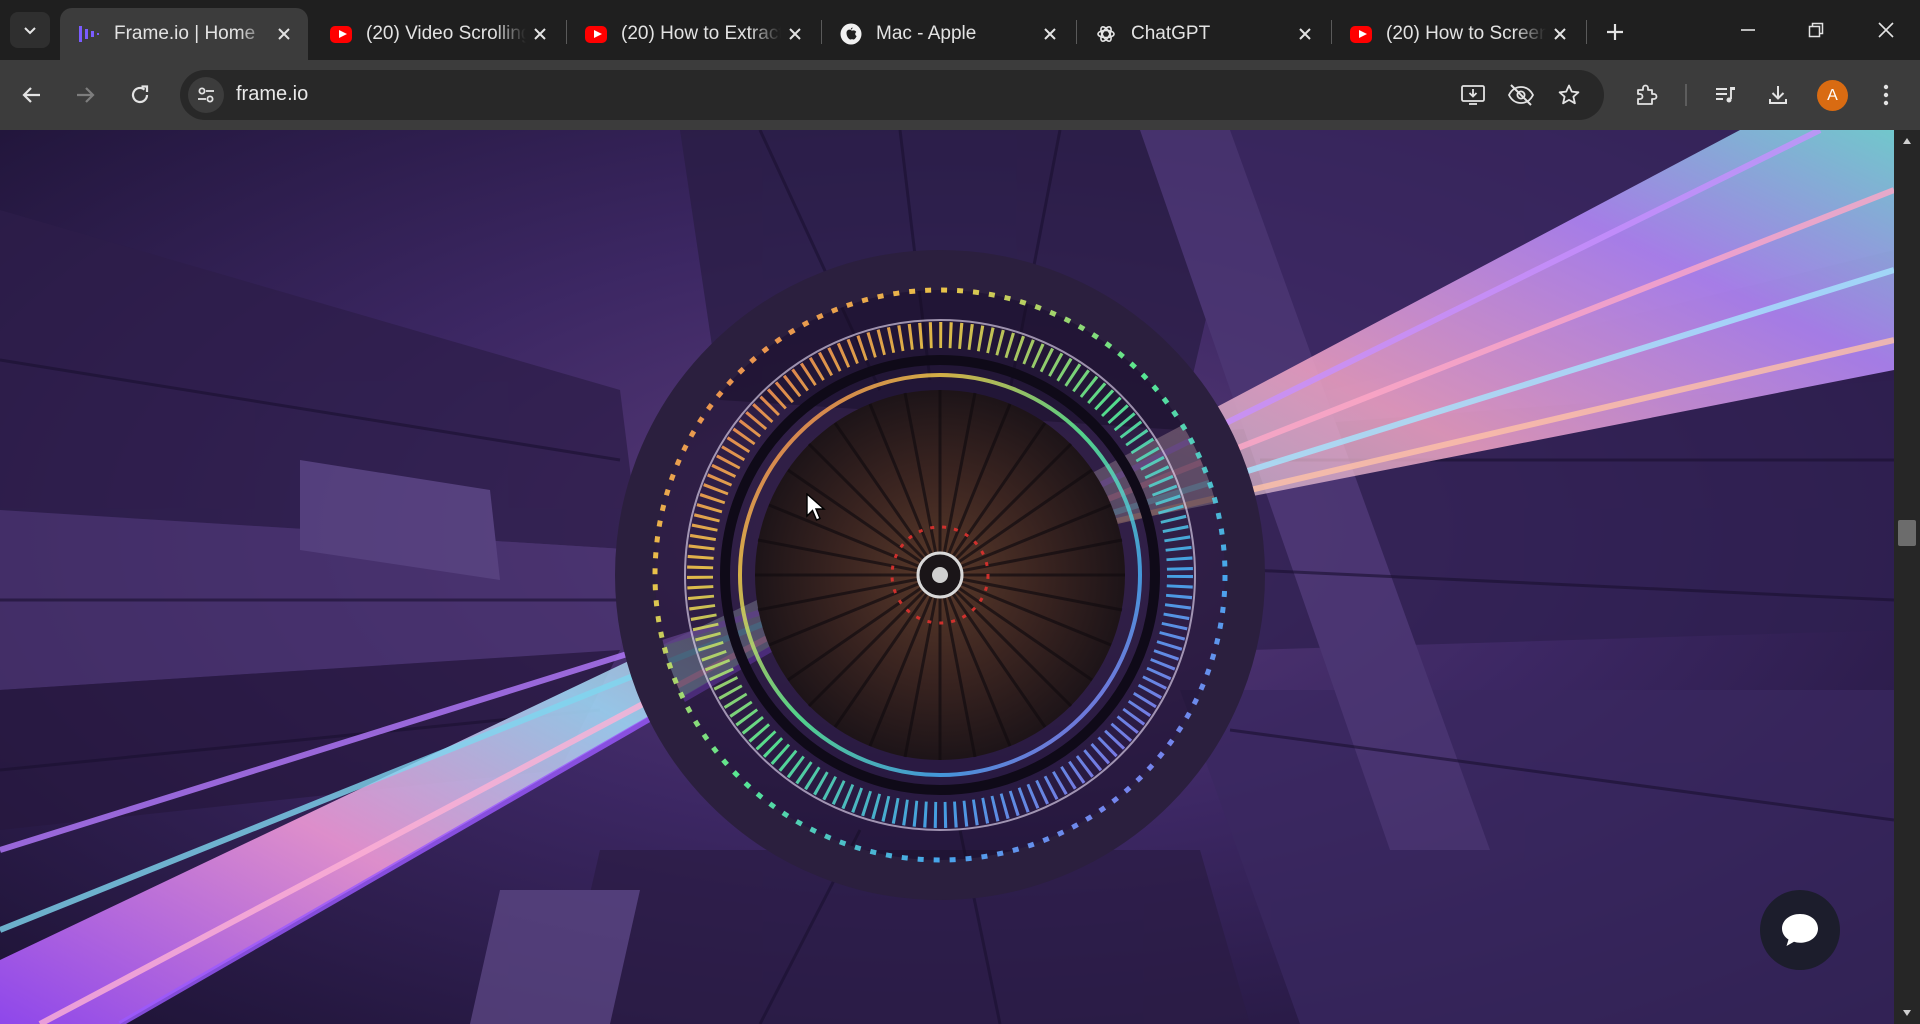 This screenshot has width=1920, height=1024. Describe the element at coordinates (926, 33) in the screenshot. I see `tab-title: Mac - Apple` at that location.